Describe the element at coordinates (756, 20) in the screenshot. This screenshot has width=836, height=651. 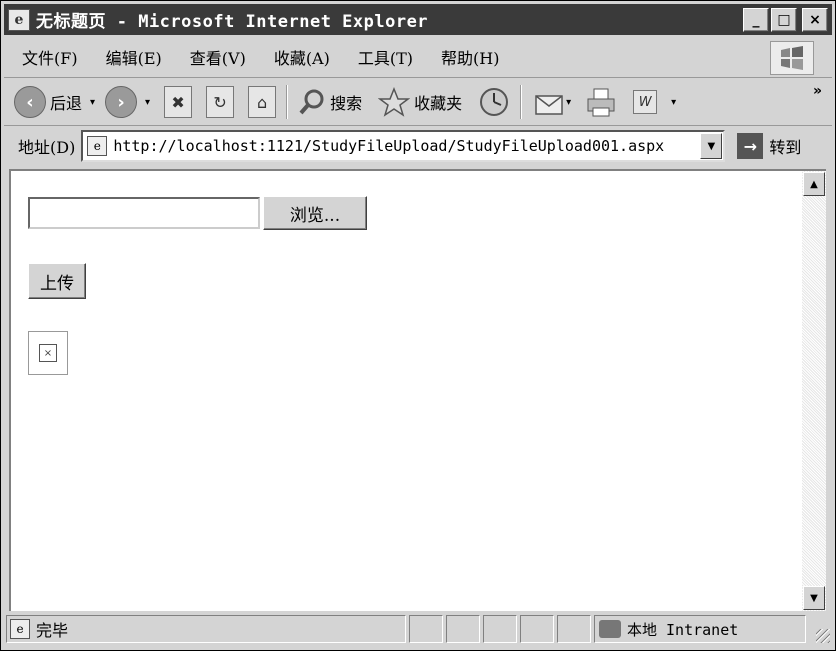
I see `minimize-button: _` at that location.